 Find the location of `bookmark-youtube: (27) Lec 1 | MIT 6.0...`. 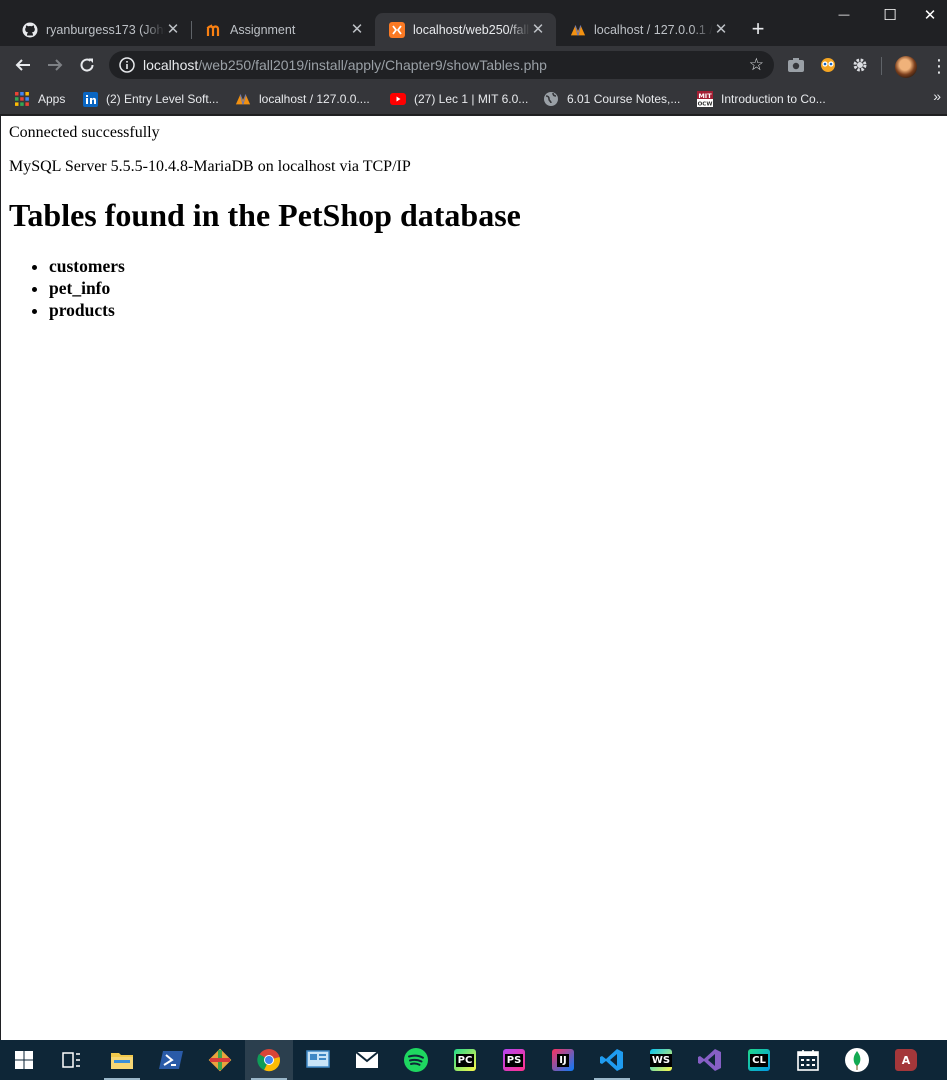

bookmark-youtube: (27) Lec 1 | MIT 6.0... is located at coordinates (459, 99).